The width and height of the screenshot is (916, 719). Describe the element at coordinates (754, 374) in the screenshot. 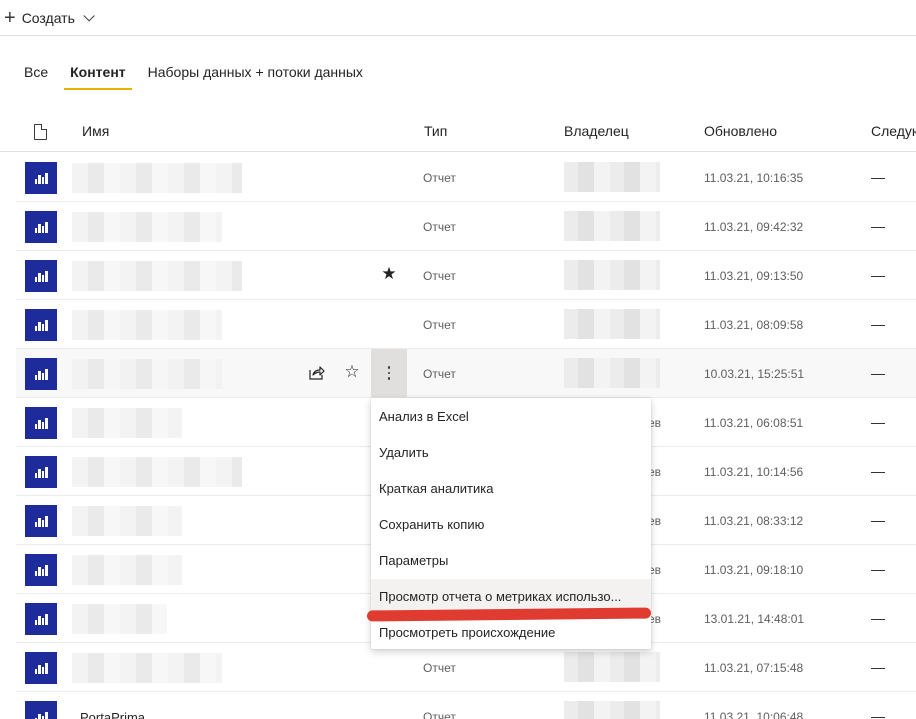

I see `item-updated: 10.03.21, 15:25:51` at that location.